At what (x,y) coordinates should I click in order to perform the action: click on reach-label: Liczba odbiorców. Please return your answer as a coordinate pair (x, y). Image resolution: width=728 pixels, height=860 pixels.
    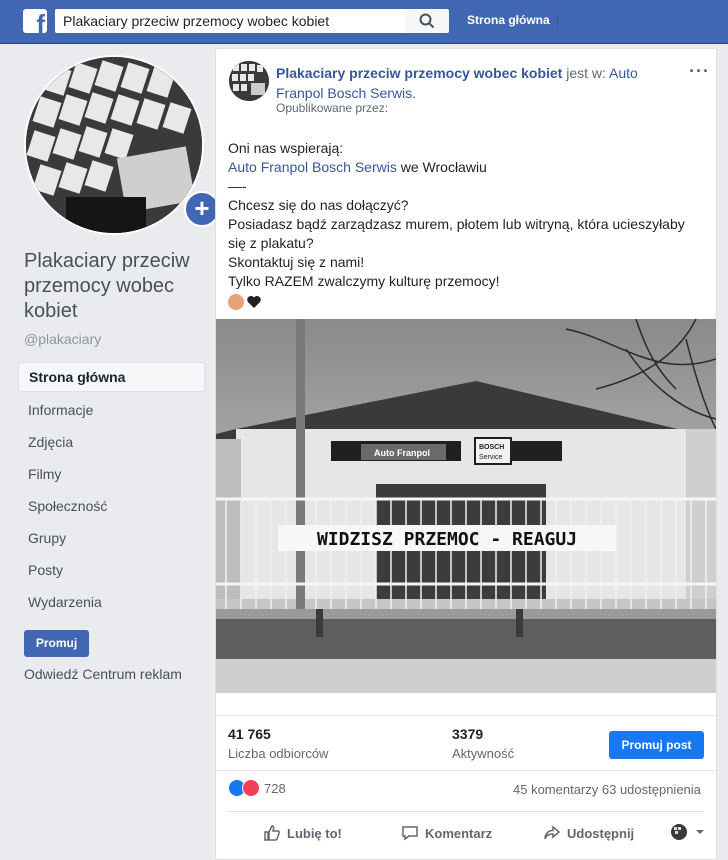
    Looking at the image, I should click on (278, 753).